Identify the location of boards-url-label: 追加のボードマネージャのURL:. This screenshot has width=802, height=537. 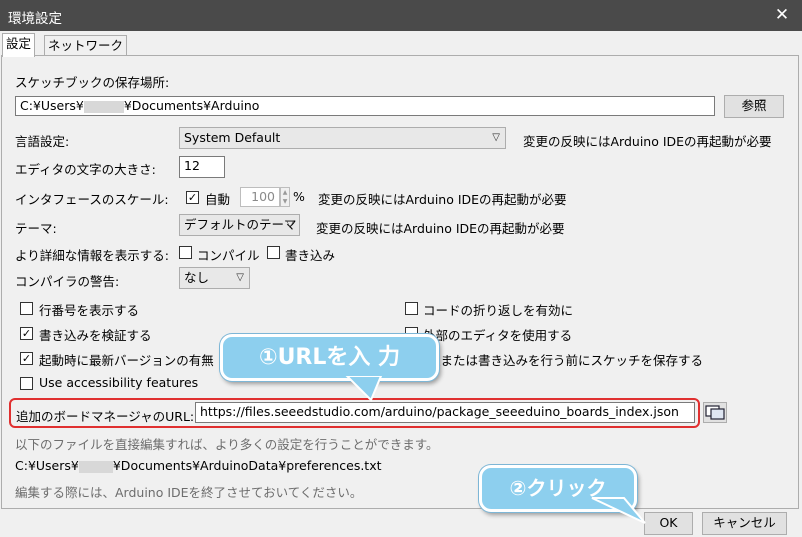
(105, 416).